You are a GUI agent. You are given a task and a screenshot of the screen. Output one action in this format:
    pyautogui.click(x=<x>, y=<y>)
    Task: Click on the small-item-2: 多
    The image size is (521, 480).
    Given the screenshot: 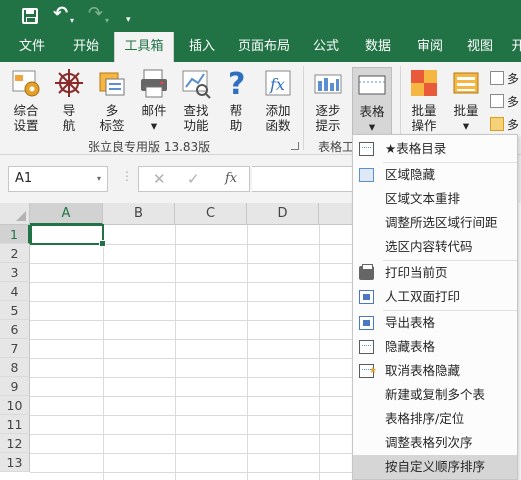 What is the action you would take?
    pyautogui.click(x=504, y=101)
    